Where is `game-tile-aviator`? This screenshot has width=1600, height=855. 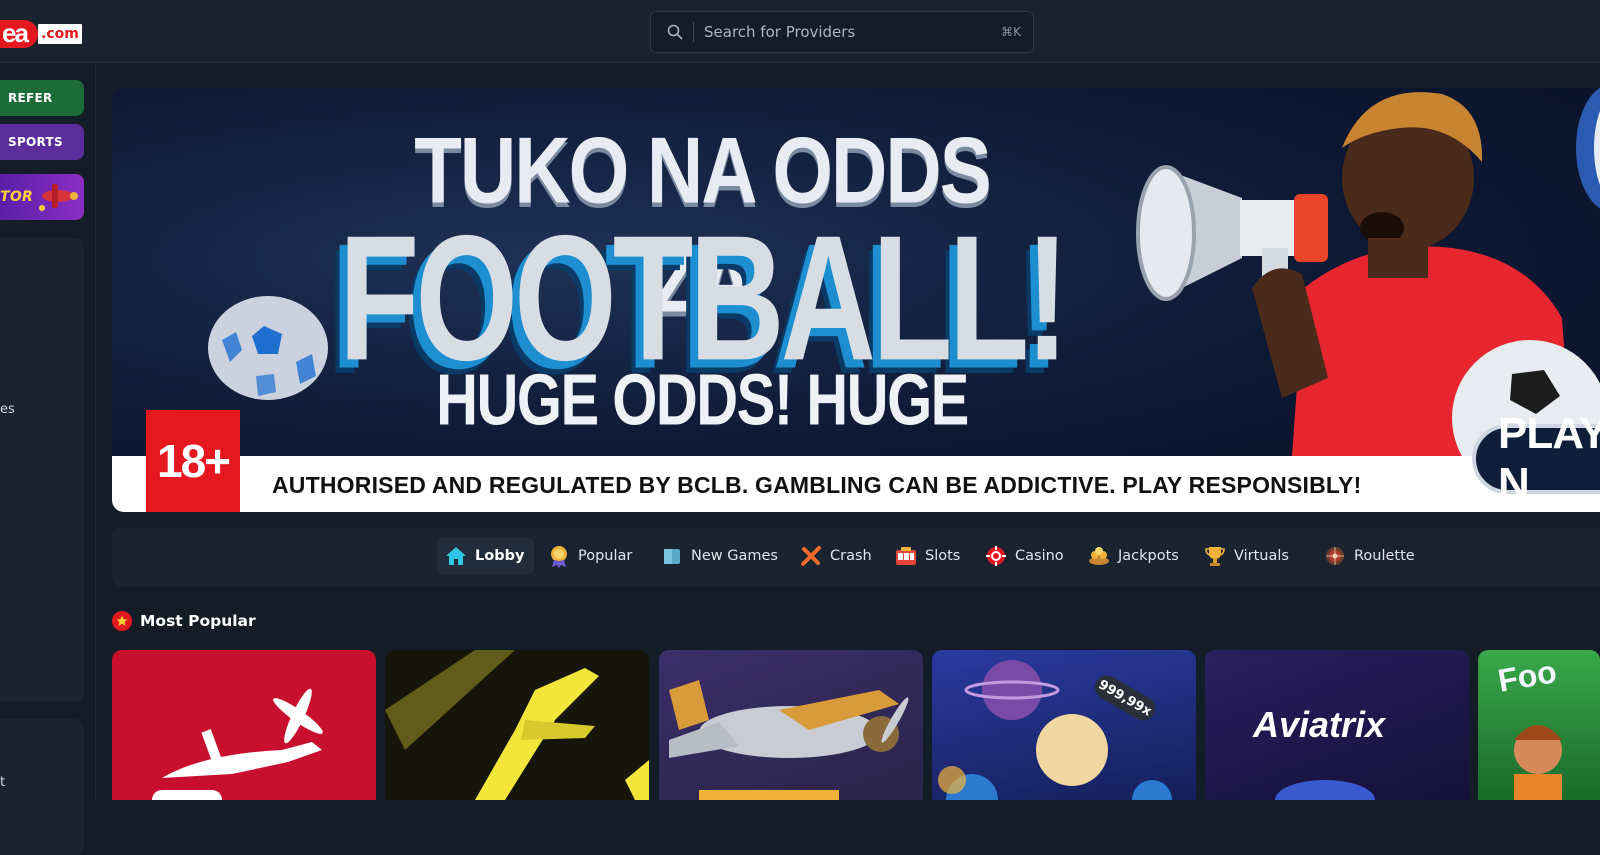
game-tile-aviator is located at coordinates (244, 725).